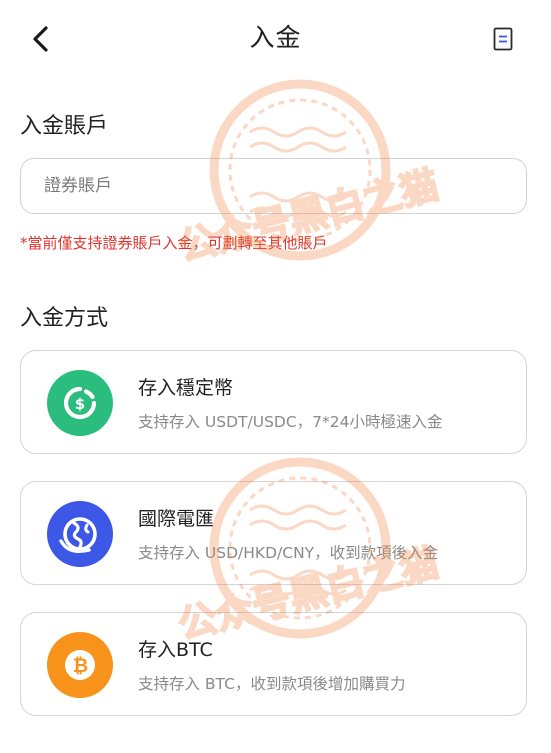 This screenshot has width=551, height=753. Describe the element at coordinates (186, 388) in the screenshot. I see `method-title: 存入穩定幣` at that location.